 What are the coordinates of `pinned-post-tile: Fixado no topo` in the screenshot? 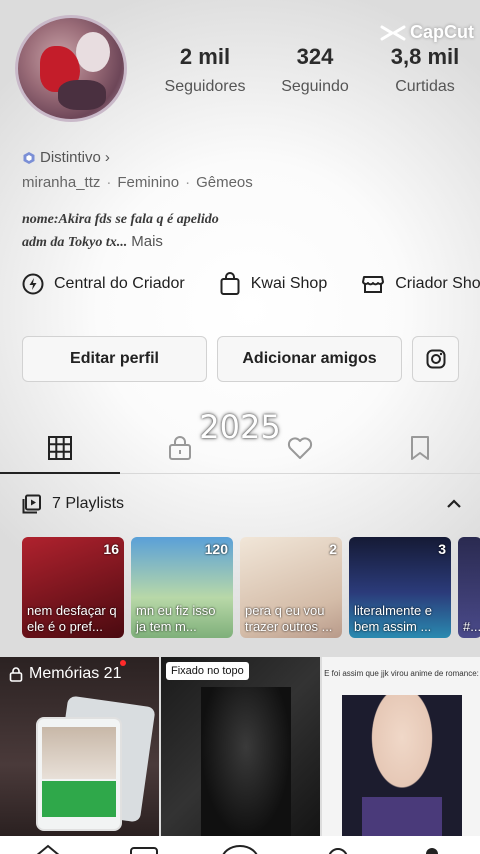 It's located at (240, 747).